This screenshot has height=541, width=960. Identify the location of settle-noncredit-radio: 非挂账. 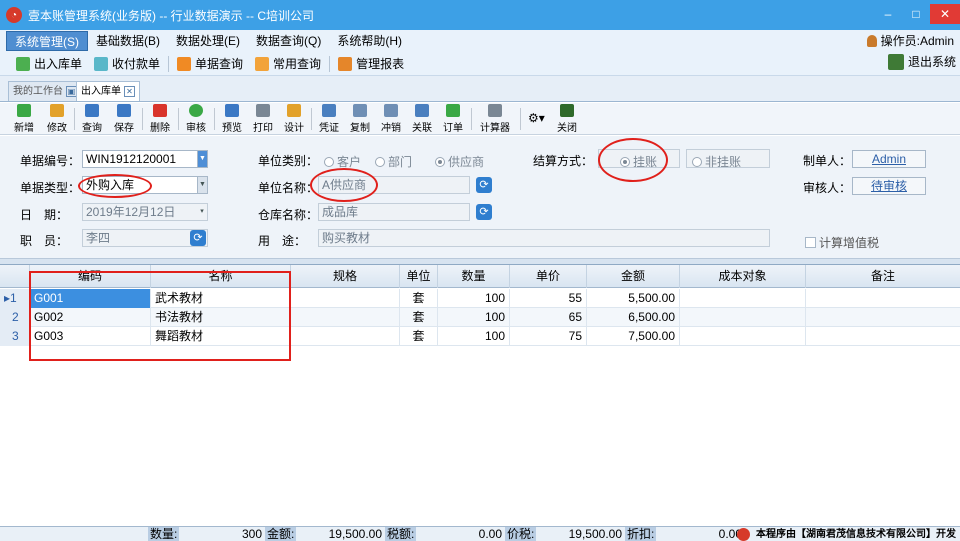
(716, 161).